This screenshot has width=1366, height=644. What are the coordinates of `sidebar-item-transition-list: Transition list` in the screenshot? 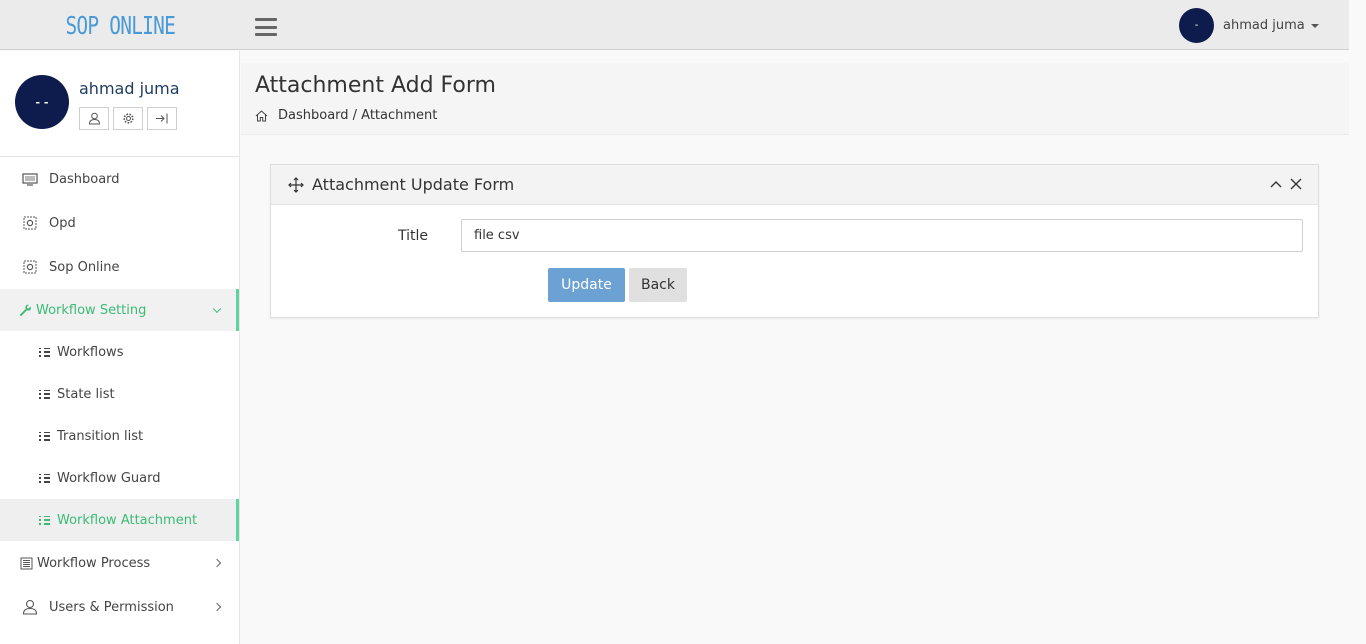 It's located at (119, 436).